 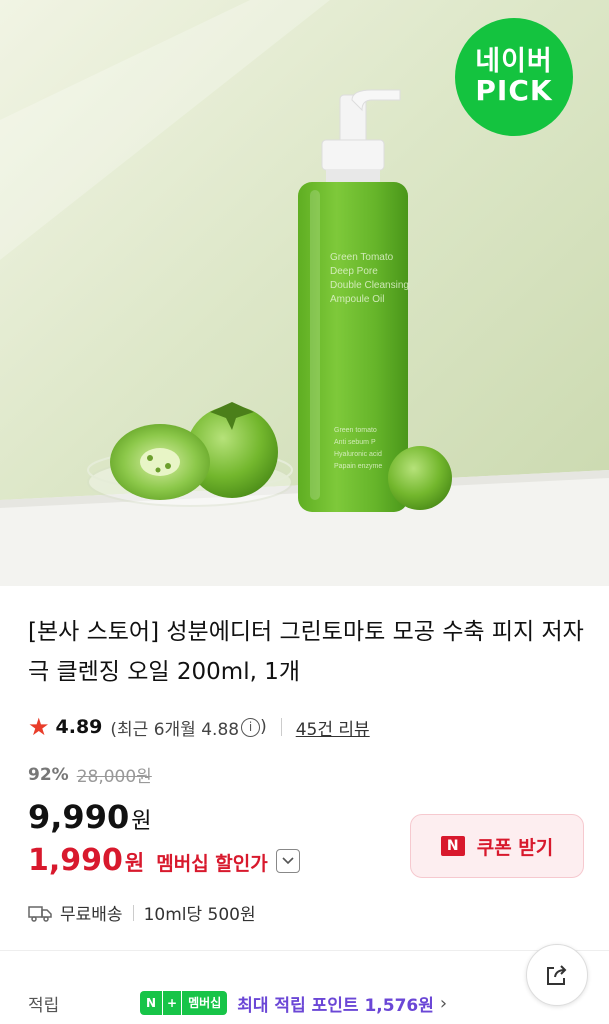 What do you see at coordinates (452, 846) in the screenshot?
I see `naver-n-icon: N` at bounding box center [452, 846].